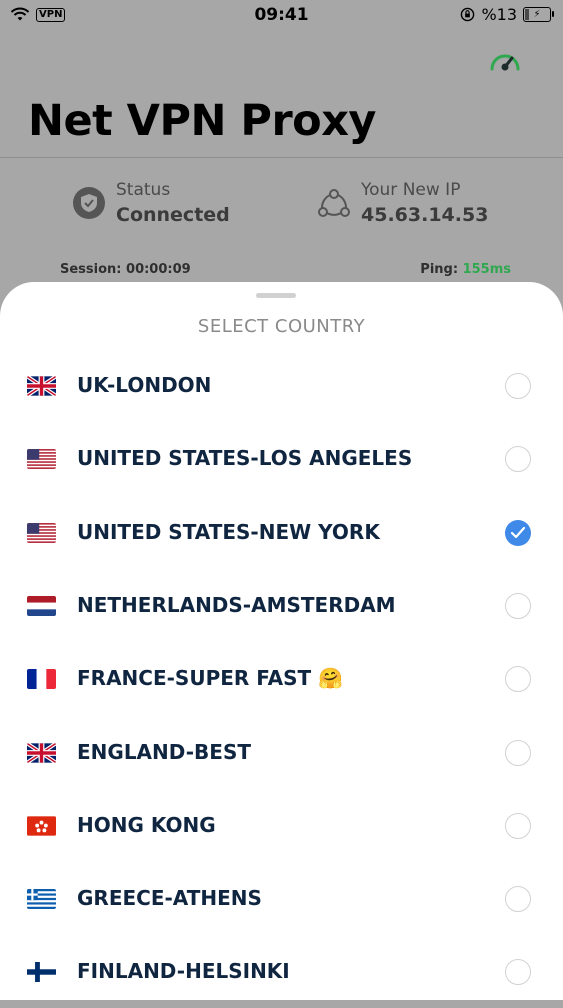  What do you see at coordinates (441, 269) in the screenshot?
I see `ping-label: Ping:` at bounding box center [441, 269].